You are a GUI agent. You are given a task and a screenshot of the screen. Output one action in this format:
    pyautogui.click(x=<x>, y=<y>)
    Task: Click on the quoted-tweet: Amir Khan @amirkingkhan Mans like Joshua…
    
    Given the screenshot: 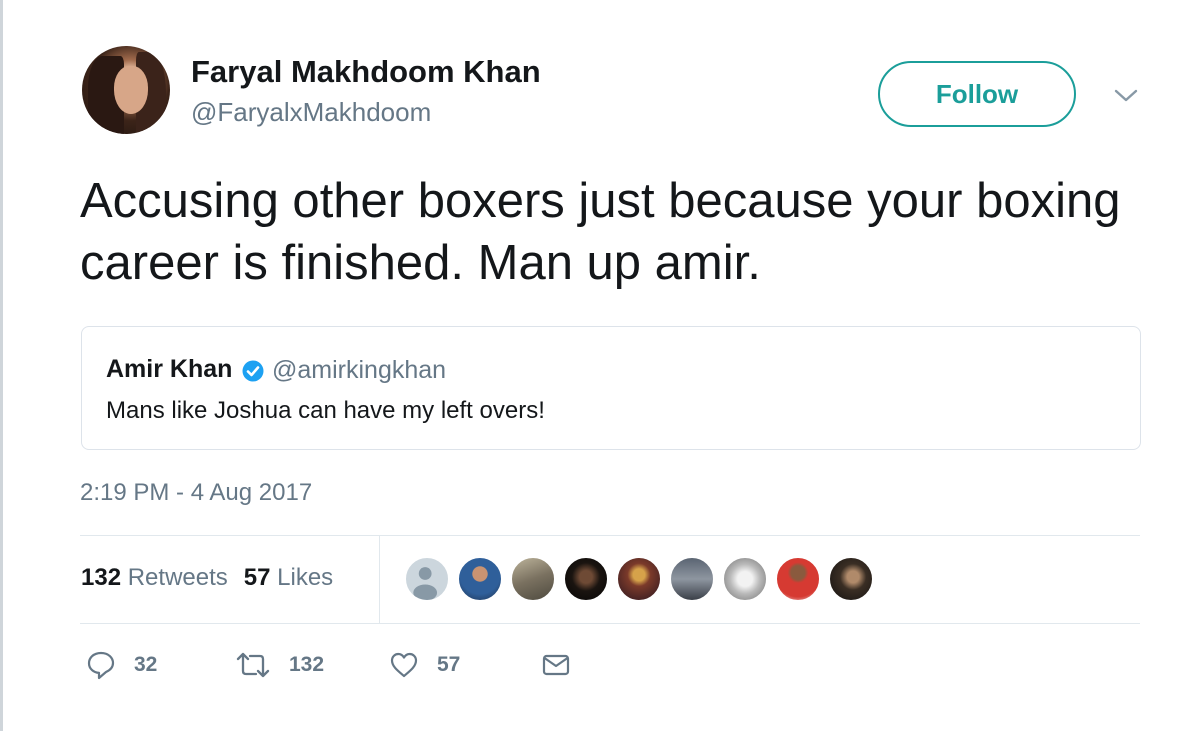 What is the action you would take?
    pyautogui.click(x=611, y=388)
    